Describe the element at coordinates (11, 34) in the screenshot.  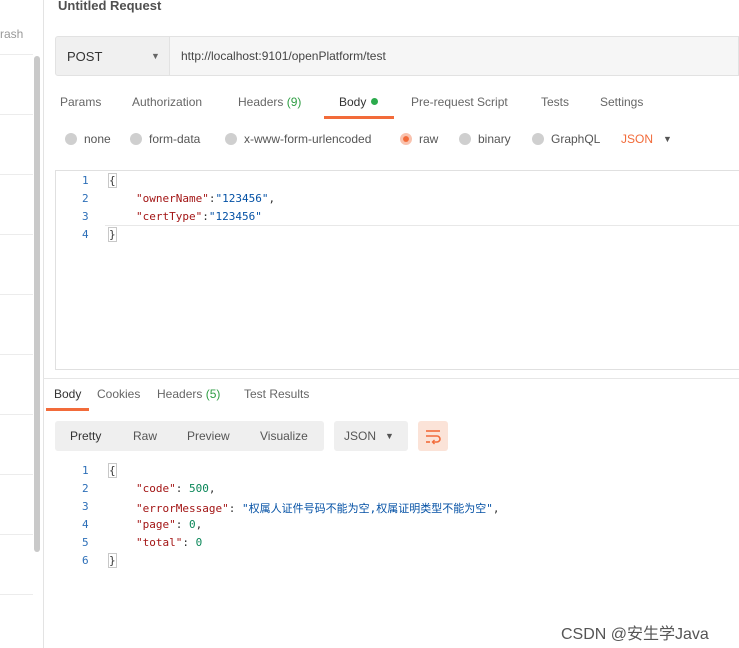
I see `trash-label: rash` at that location.